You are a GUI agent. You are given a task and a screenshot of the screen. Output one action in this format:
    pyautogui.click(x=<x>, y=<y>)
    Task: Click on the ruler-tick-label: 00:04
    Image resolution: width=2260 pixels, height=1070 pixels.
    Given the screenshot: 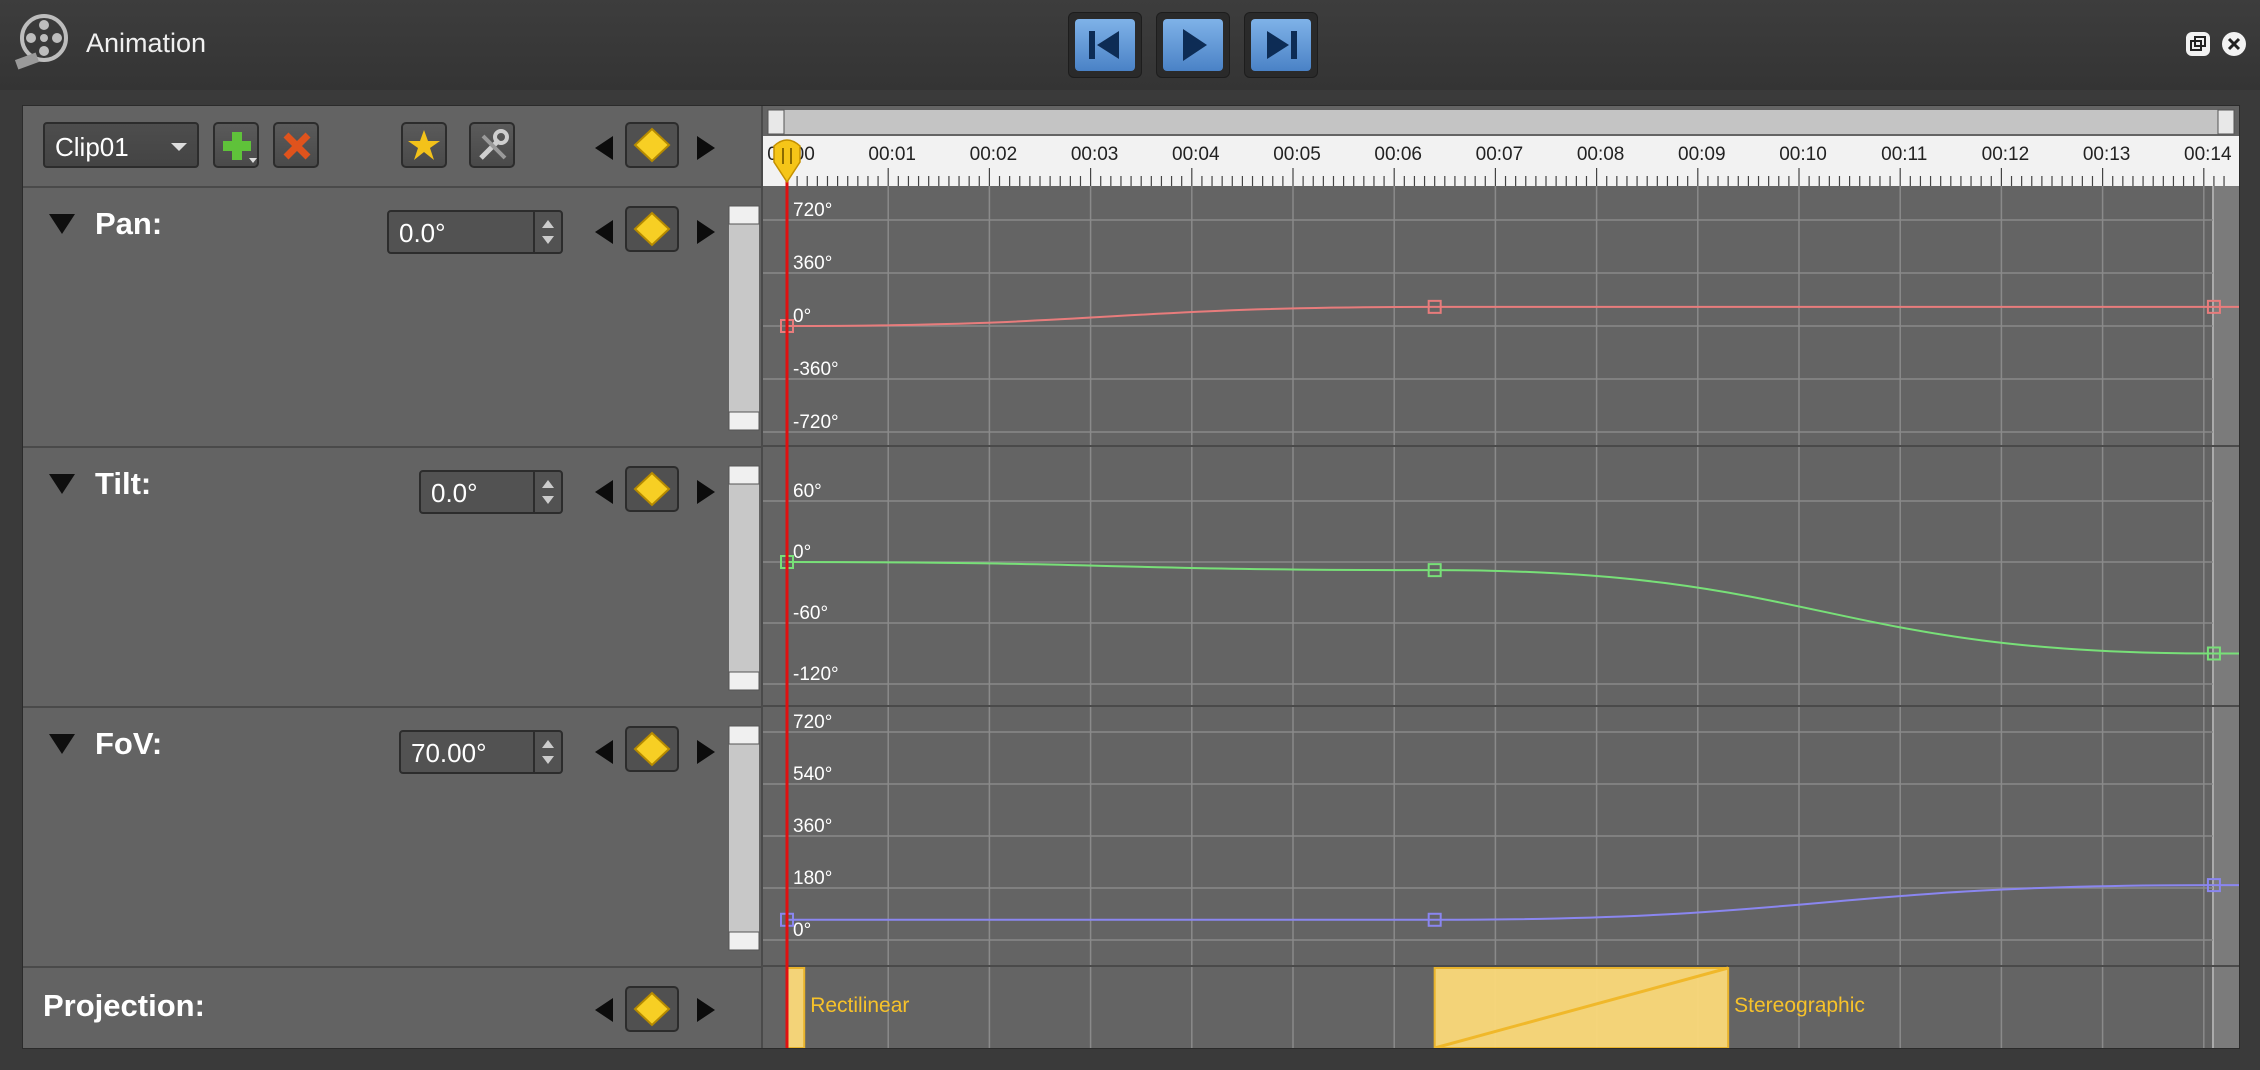 What is the action you would take?
    pyautogui.click(x=1196, y=154)
    